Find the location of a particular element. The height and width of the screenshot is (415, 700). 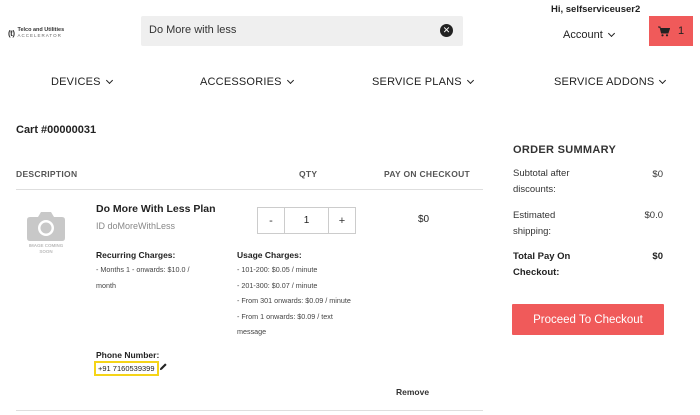

shipping-label: Estimated shipping: is located at coordinates (534, 223).